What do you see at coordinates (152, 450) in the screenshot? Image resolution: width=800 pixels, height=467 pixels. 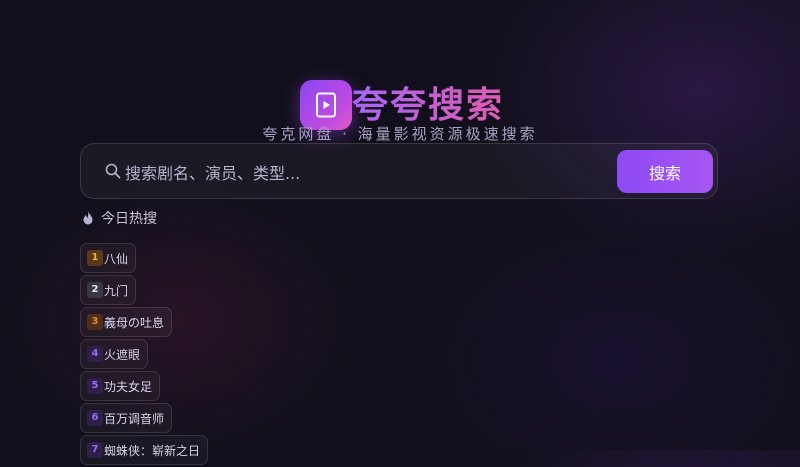 I see `hot-search-label: 蜘蛛侠：崭新之日` at bounding box center [152, 450].